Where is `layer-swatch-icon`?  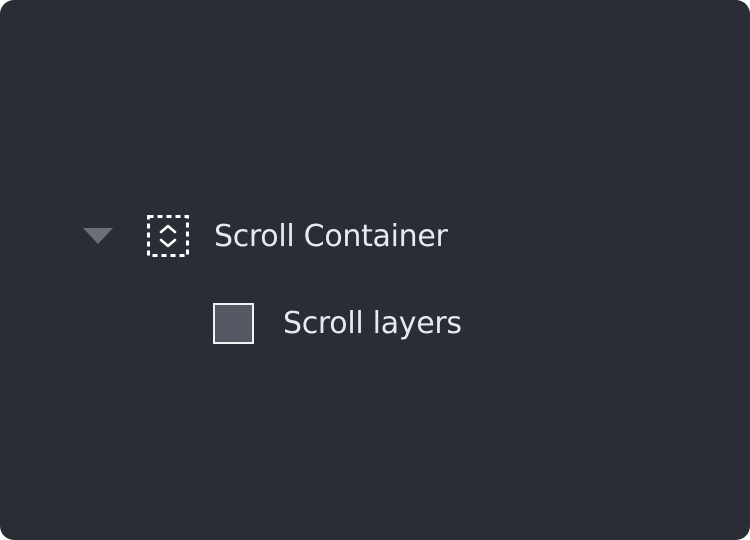
layer-swatch-icon is located at coordinates (233, 323).